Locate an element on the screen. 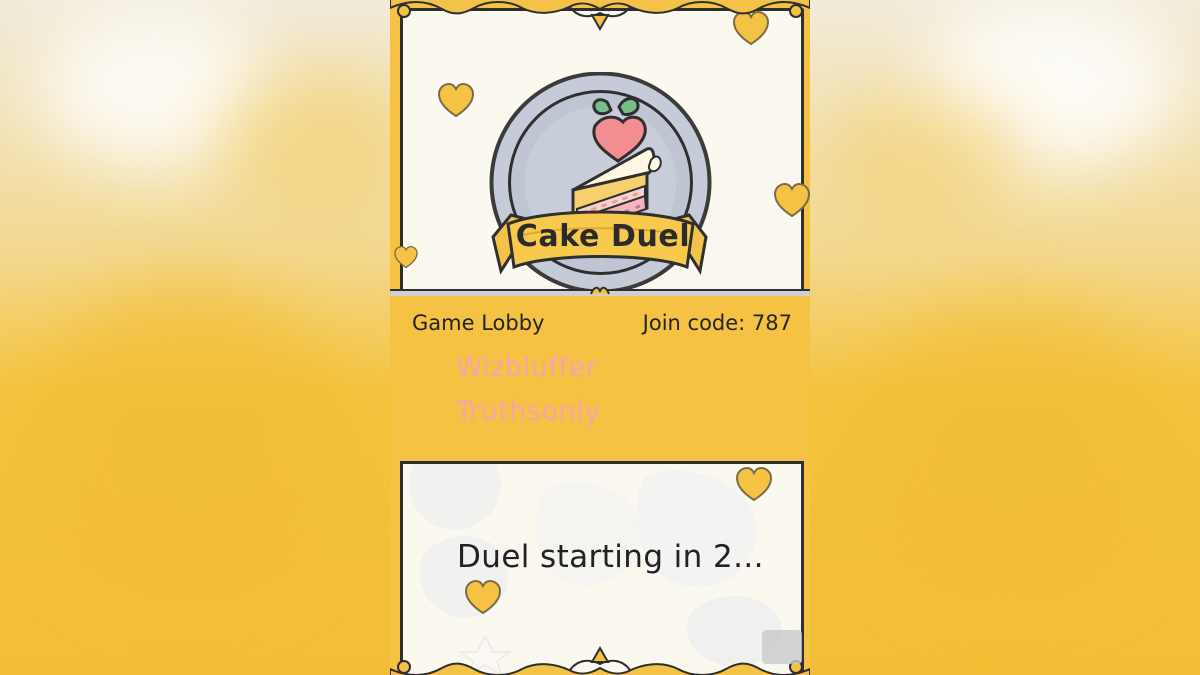  lobby-heading: Game Lobby is located at coordinates (478, 323).